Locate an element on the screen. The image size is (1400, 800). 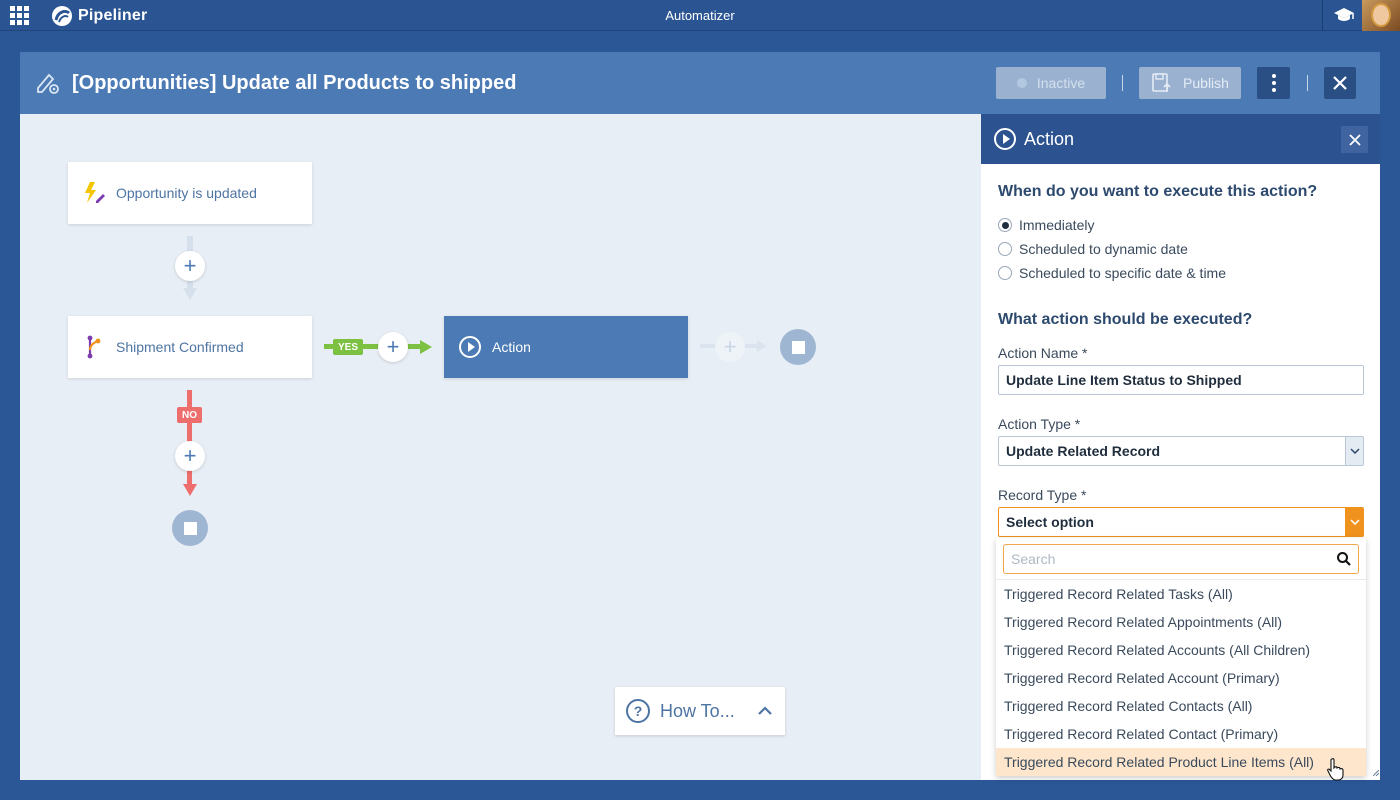
app-title: Automatizer is located at coordinates (700, 15).